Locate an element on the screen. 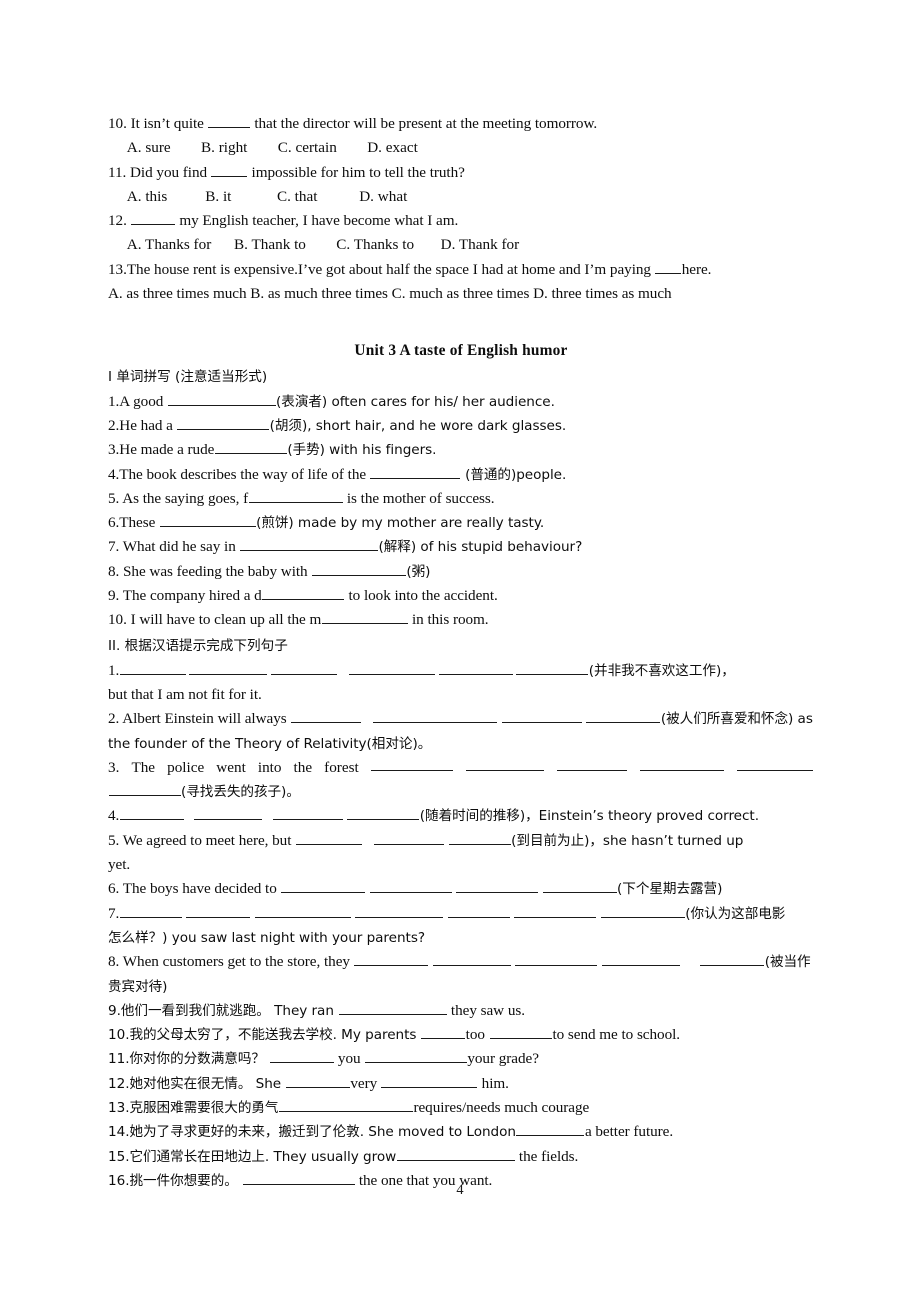 This screenshot has width=920, height=1302. item-text: (解释) of his stupid behaviour? is located at coordinates (480, 547).